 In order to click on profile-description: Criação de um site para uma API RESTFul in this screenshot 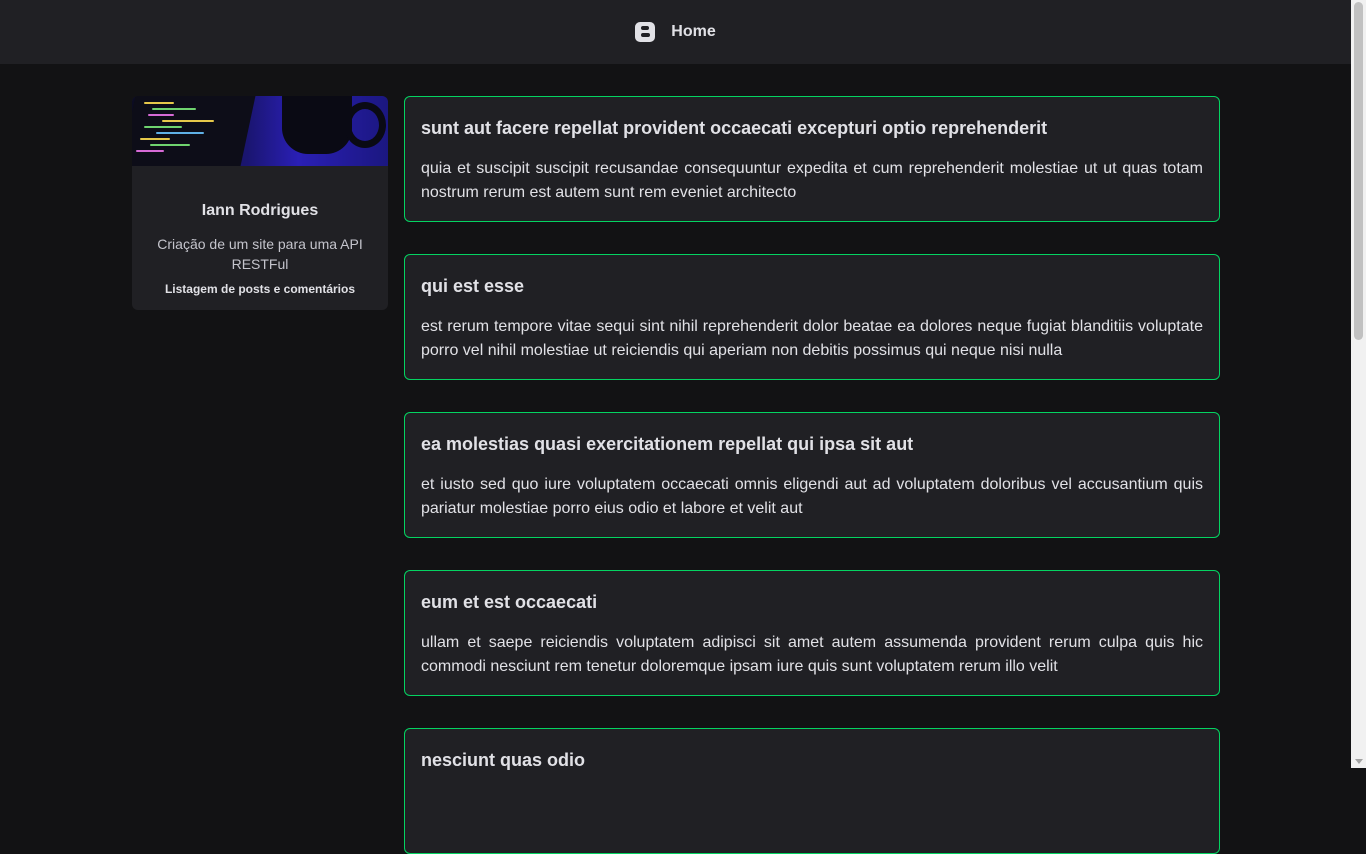, I will do `click(260, 254)`.